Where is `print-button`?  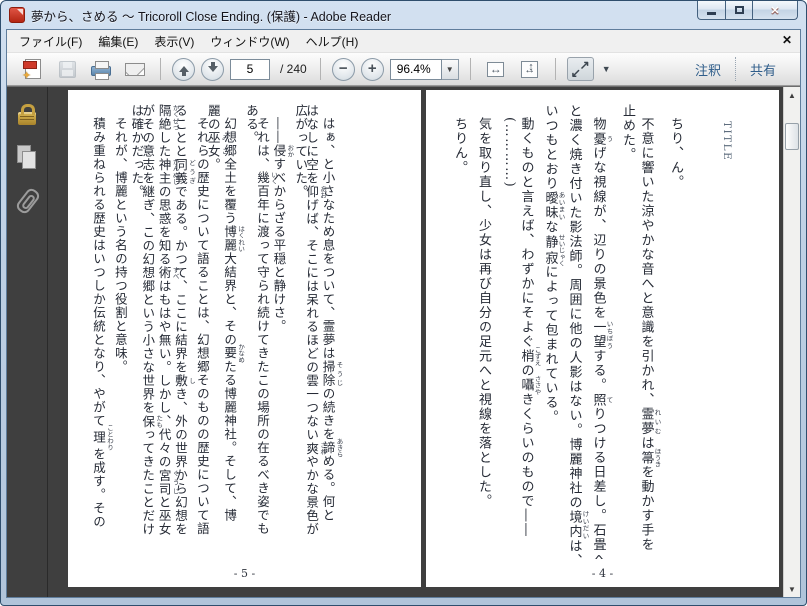
print-button is located at coordinates (101, 69).